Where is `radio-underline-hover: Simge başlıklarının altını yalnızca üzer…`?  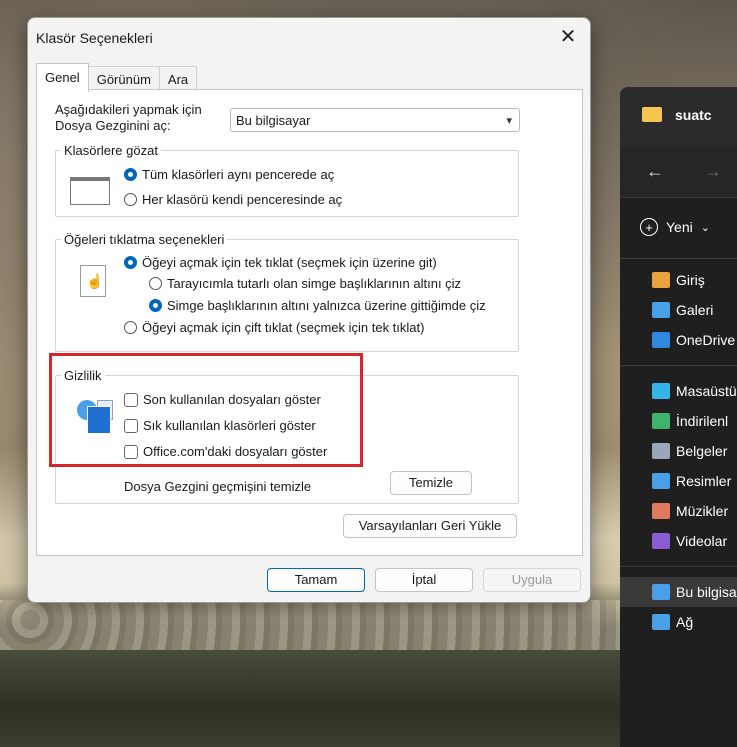 radio-underline-hover: Simge başlıklarının altını yalnızca üzer… is located at coordinates (317, 305).